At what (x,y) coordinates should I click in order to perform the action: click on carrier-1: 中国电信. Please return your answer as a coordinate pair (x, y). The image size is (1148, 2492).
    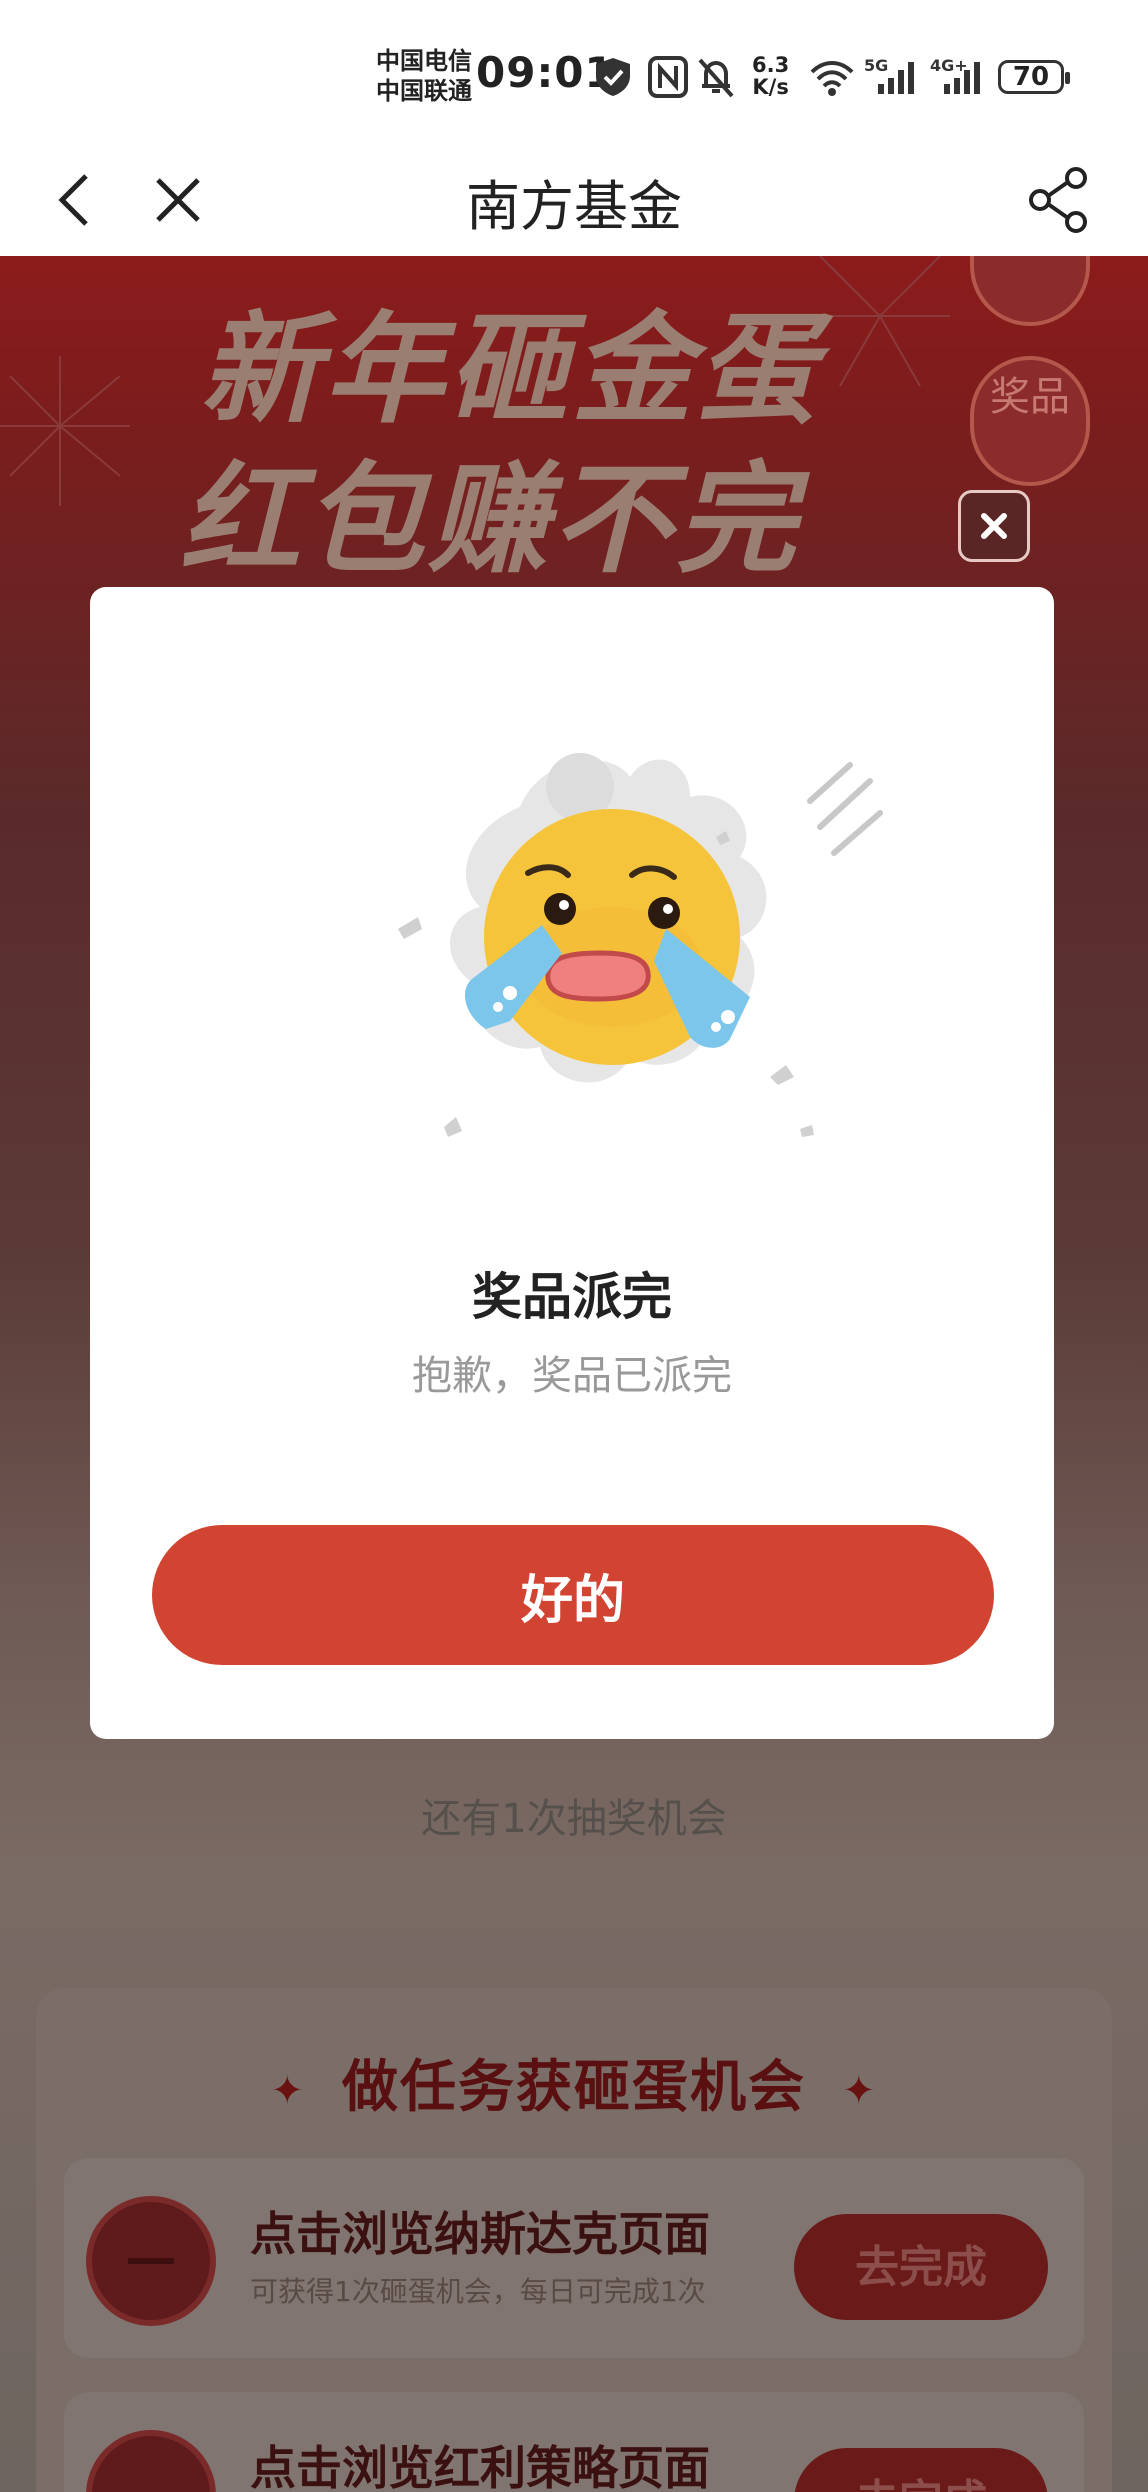
    Looking at the image, I should click on (424, 61).